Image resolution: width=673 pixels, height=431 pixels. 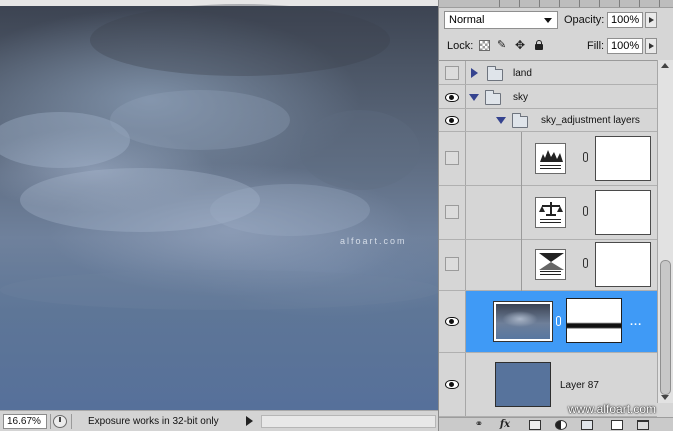 What do you see at coordinates (60, 421) in the screenshot?
I see `status-info-icon` at bounding box center [60, 421].